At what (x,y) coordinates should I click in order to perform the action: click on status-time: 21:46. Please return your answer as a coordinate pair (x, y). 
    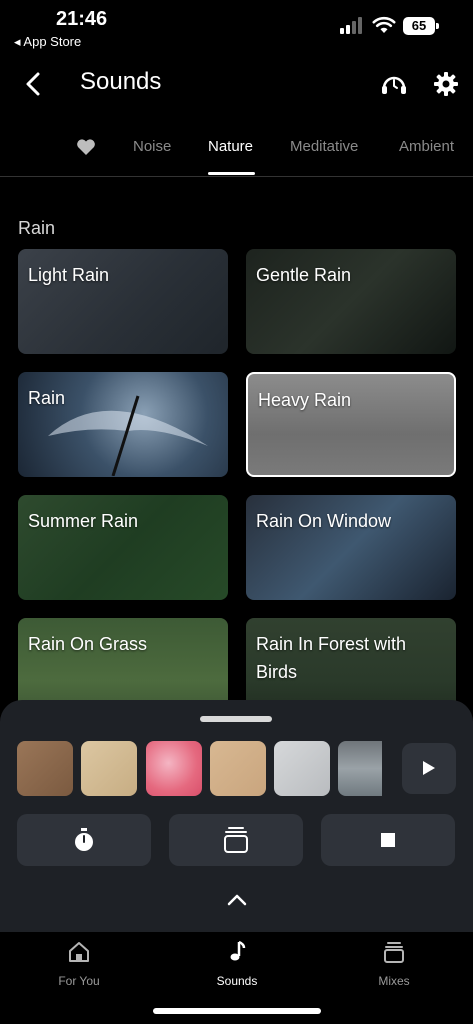
    Looking at the image, I should click on (82, 19).